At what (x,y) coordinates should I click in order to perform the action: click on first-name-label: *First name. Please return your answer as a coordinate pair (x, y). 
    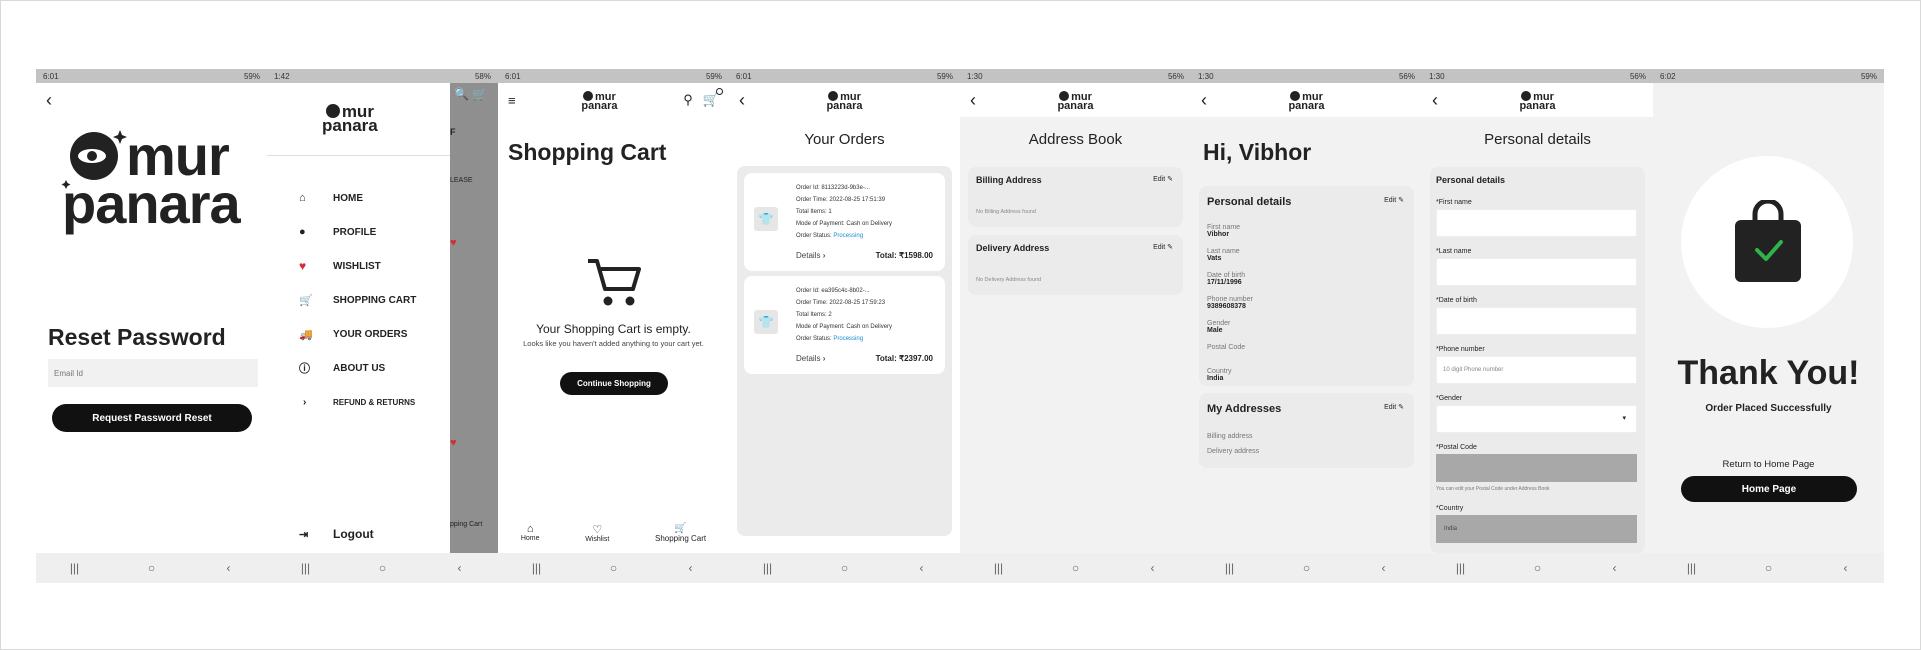
    Looking at the image, I should click on (1454, 202).